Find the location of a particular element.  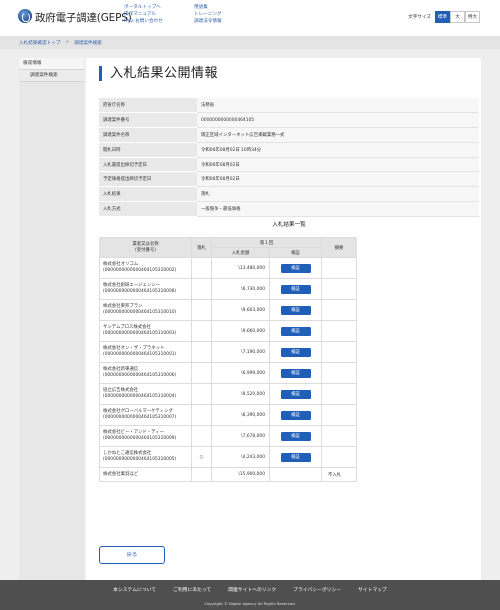

info-row: 調達案件名称 矯正区域インターネット広告掲載業務一式 is located at coordinates (289, 135).